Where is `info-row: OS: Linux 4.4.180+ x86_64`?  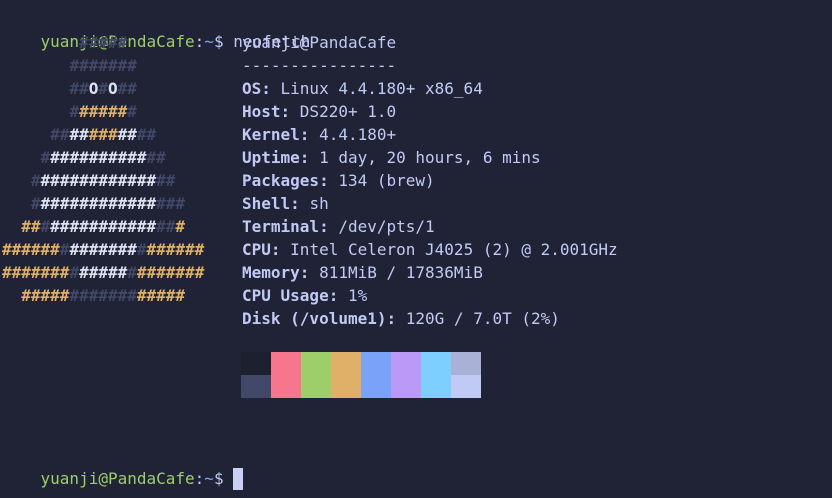
info-row: OS: Linux 4.4.180+ x86_64 is located at coordinates (430, 88).